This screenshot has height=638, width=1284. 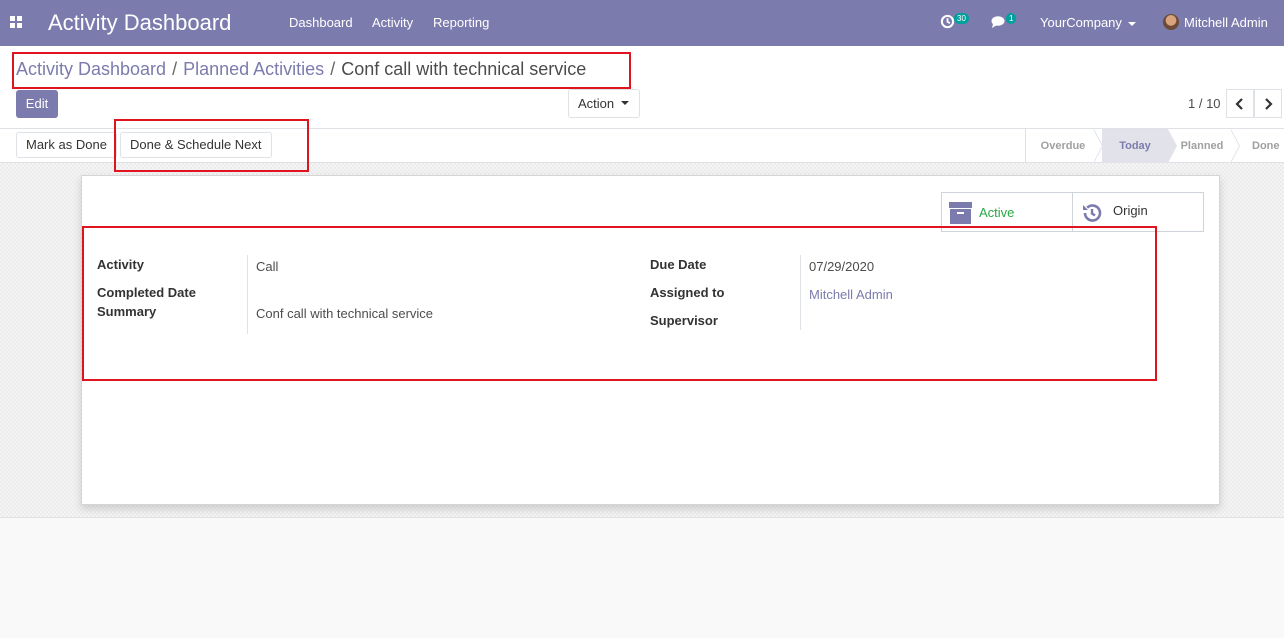 I want to click on chevron-left-icon, so click(x=1239, y=103).